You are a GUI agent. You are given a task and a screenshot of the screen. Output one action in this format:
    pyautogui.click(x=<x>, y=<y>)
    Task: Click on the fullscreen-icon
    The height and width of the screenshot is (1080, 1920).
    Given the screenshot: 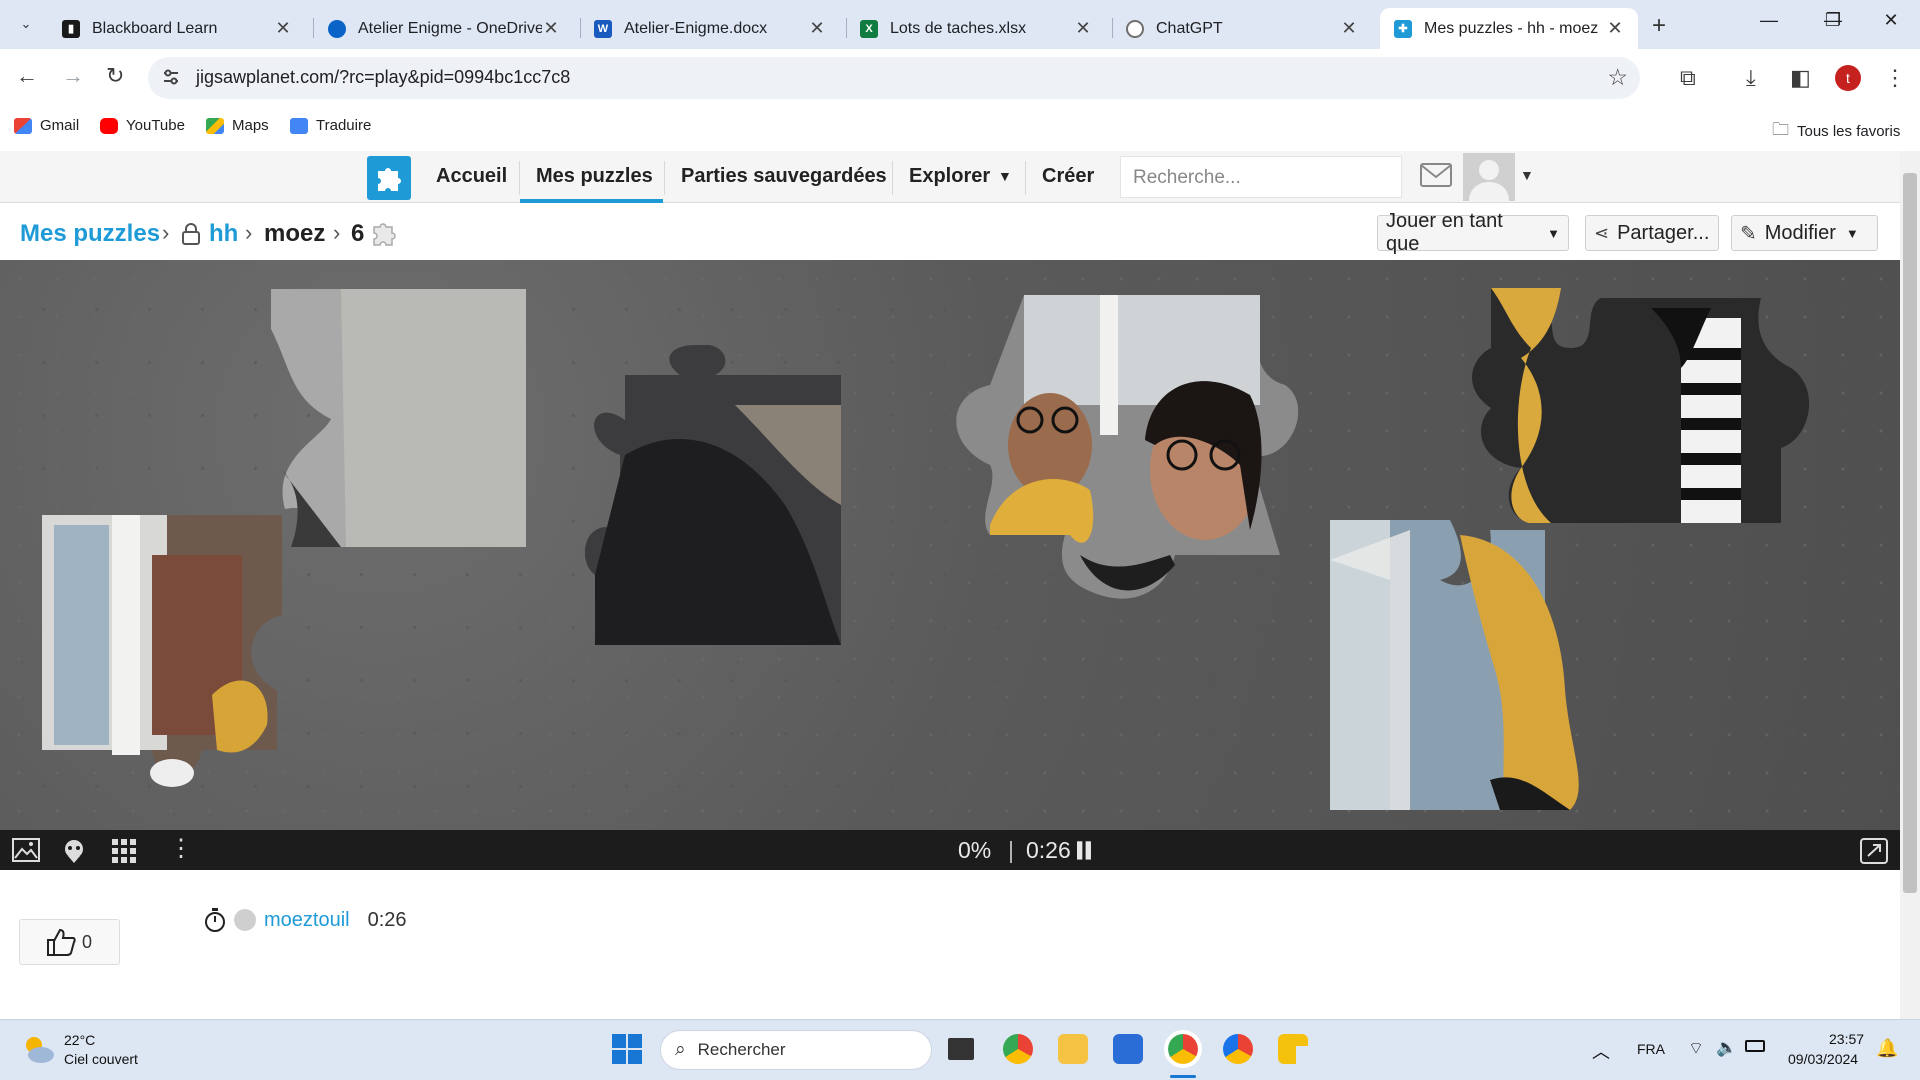 What is the action you would take?
    pyautogui.click(x=1874, y=851)
    